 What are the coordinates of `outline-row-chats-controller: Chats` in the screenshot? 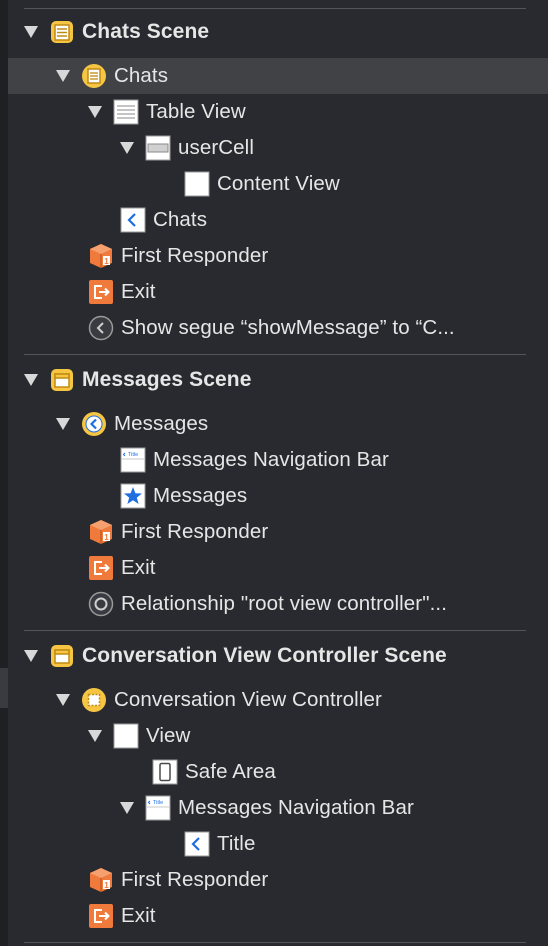 It's located at (278, 76).